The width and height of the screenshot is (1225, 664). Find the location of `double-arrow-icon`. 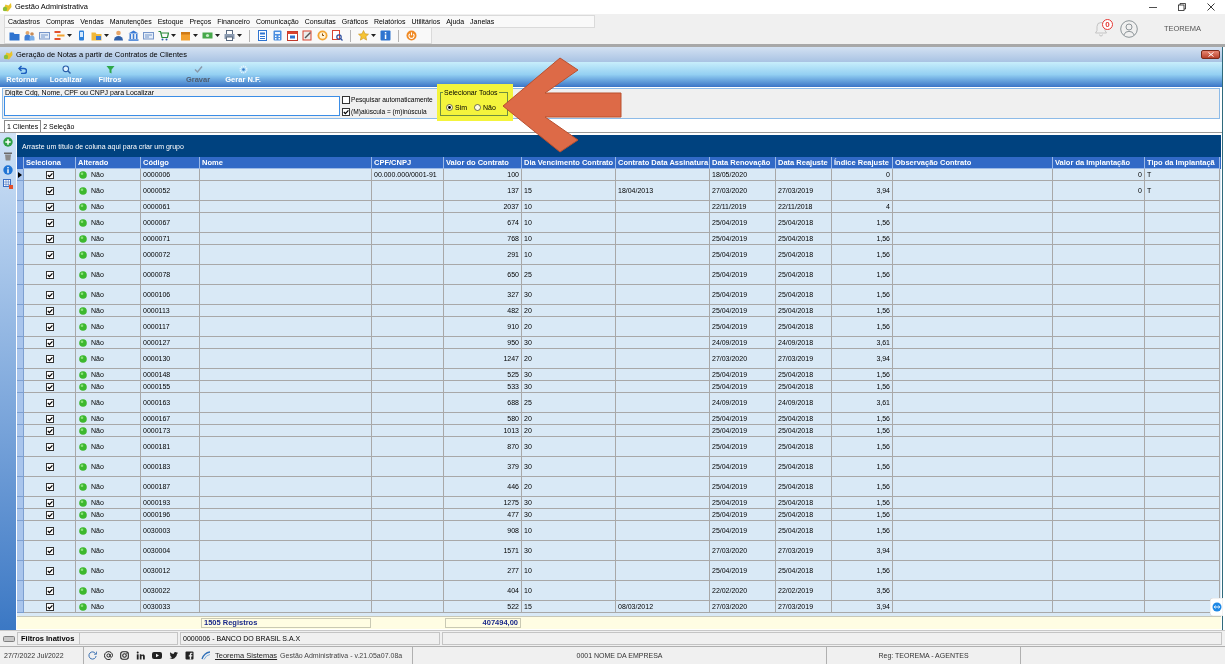

double-arrow-icon is located at coordinates (1216, 607).